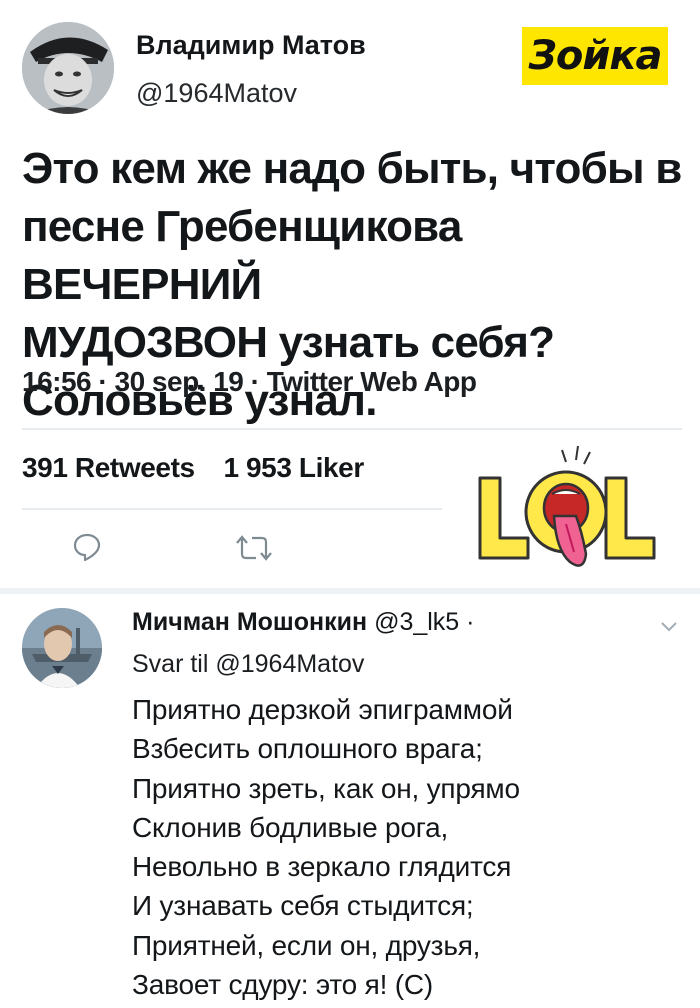 Image resolution: width=700 pixels, height=1008 pixels. Describe the element at coordinates (567, 506) in the screenshot. I see `lol-sticker-image` at that location.